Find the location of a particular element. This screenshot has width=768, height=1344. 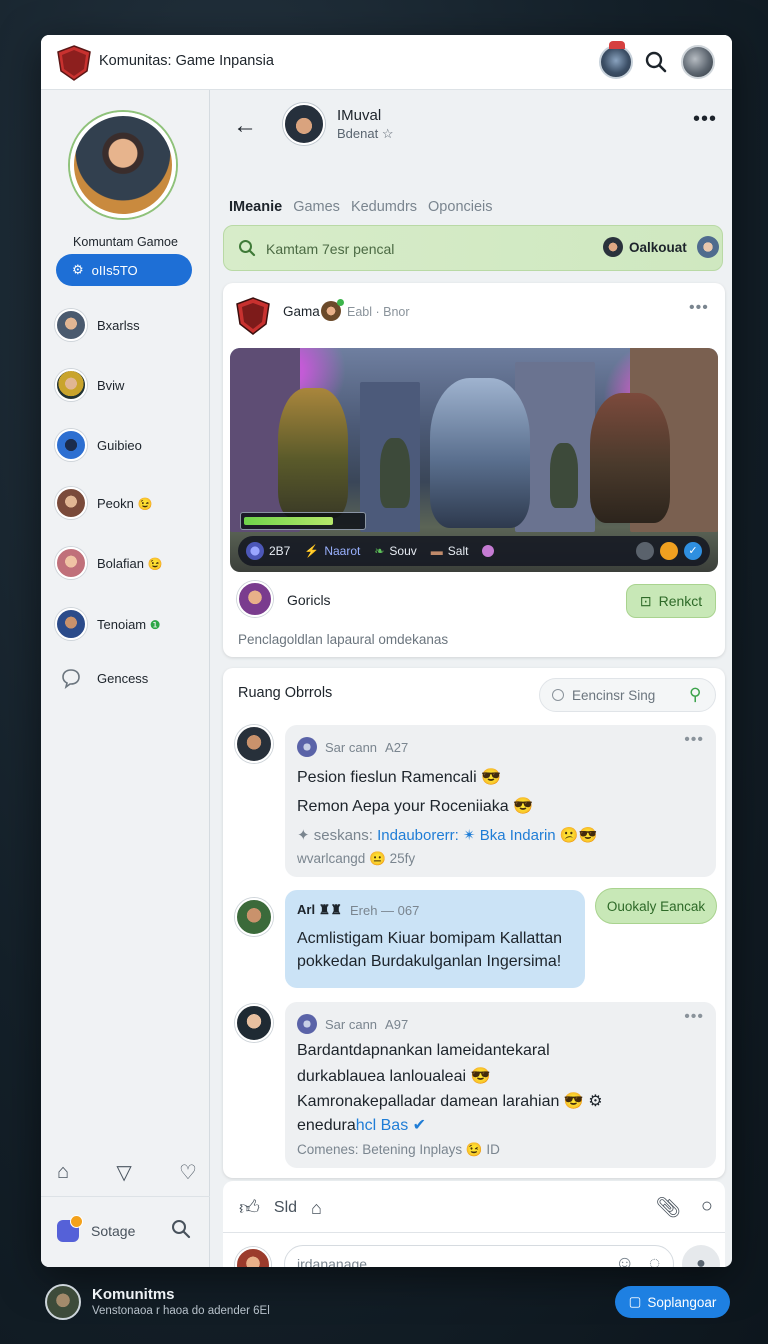

sidebar-item-5: Bolafian 😉 is located at coordinates (130, 563).